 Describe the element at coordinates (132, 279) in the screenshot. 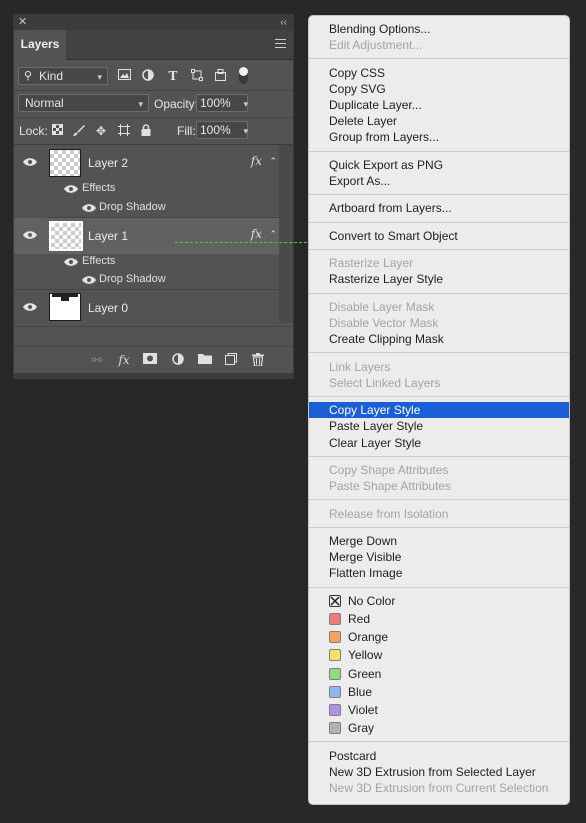

I see `drop-shadow-label: Drop Shadow` at that location.